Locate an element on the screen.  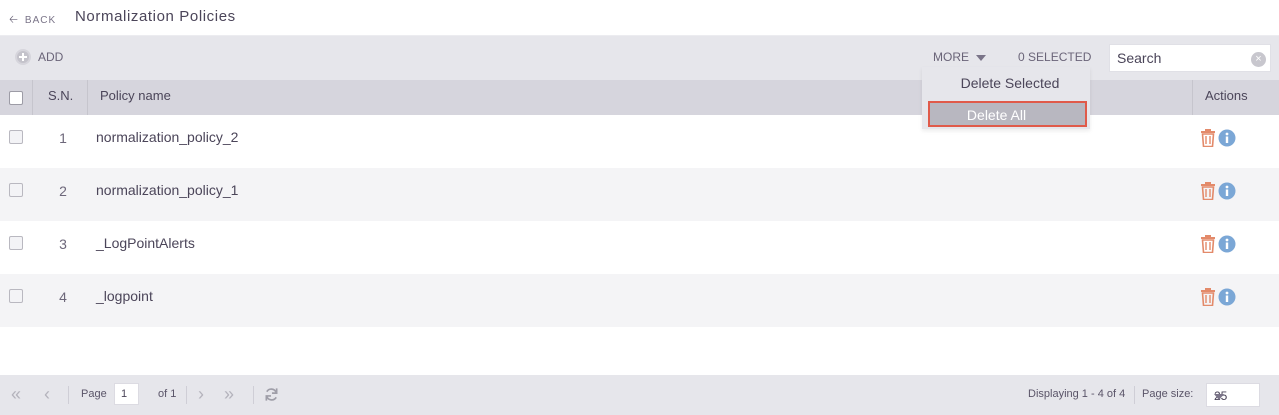
page-size-select: 25 is located at coordinates (1233, 395).